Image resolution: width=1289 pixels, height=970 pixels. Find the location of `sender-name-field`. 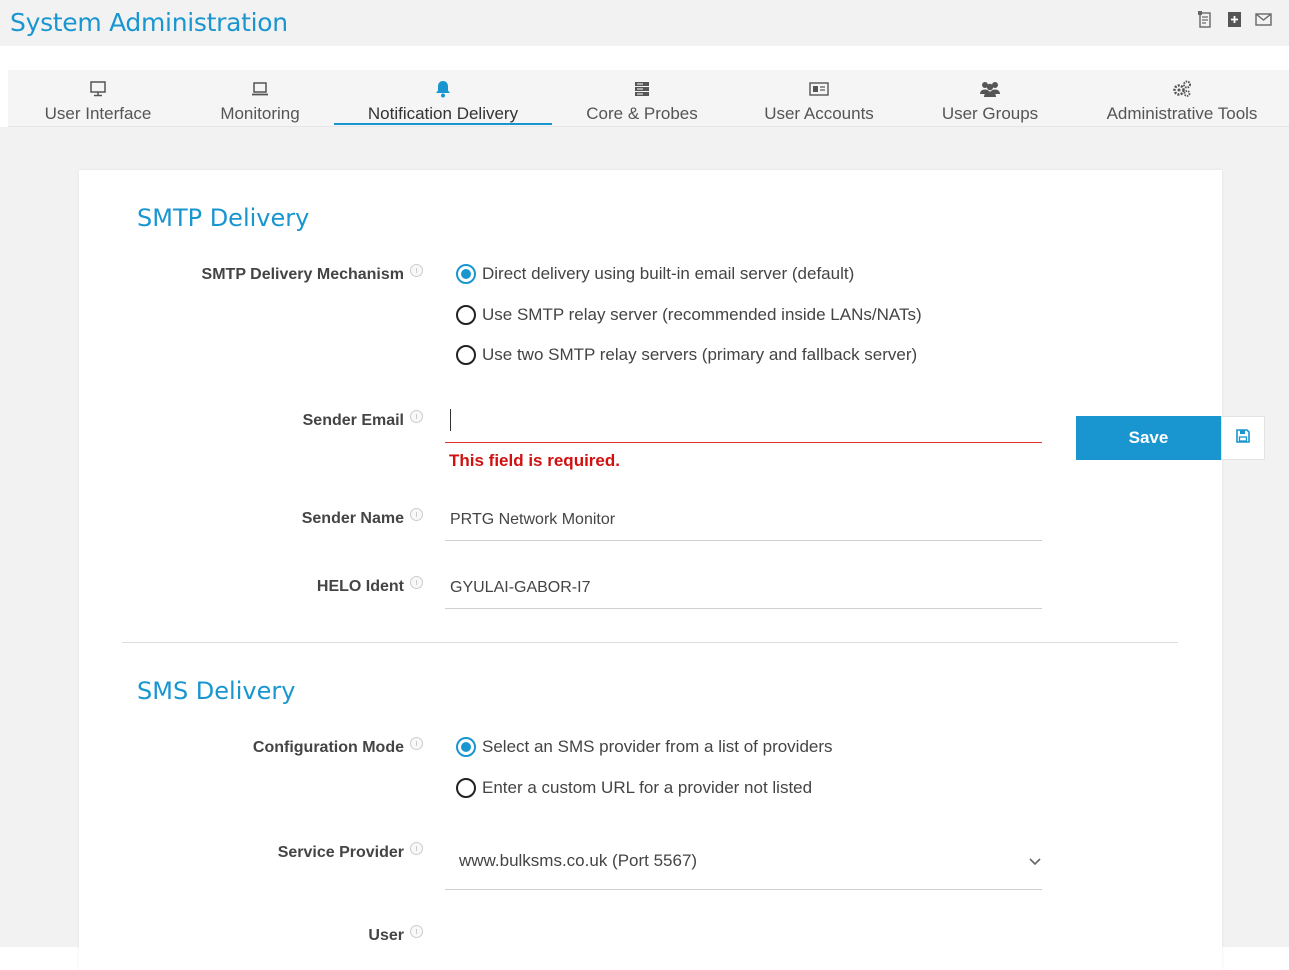

sender-name-field is located at coordinates (743, 521).